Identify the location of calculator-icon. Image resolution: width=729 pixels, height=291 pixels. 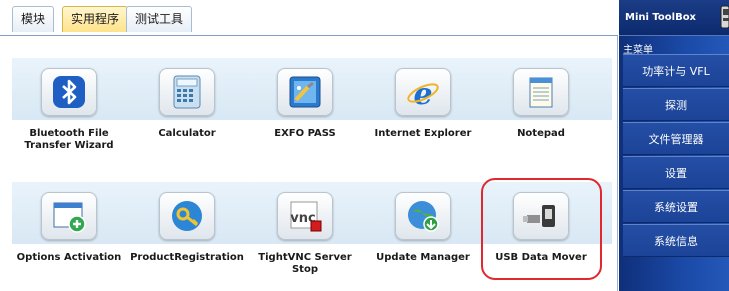
(187, 92).